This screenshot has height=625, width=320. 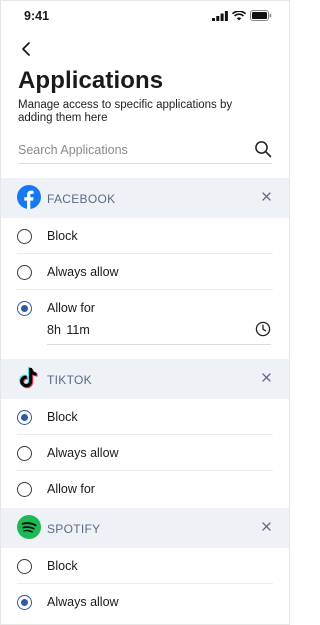 I want to click on app-section-header-facebook: FACEBOOK, so click(x=145, y=198).